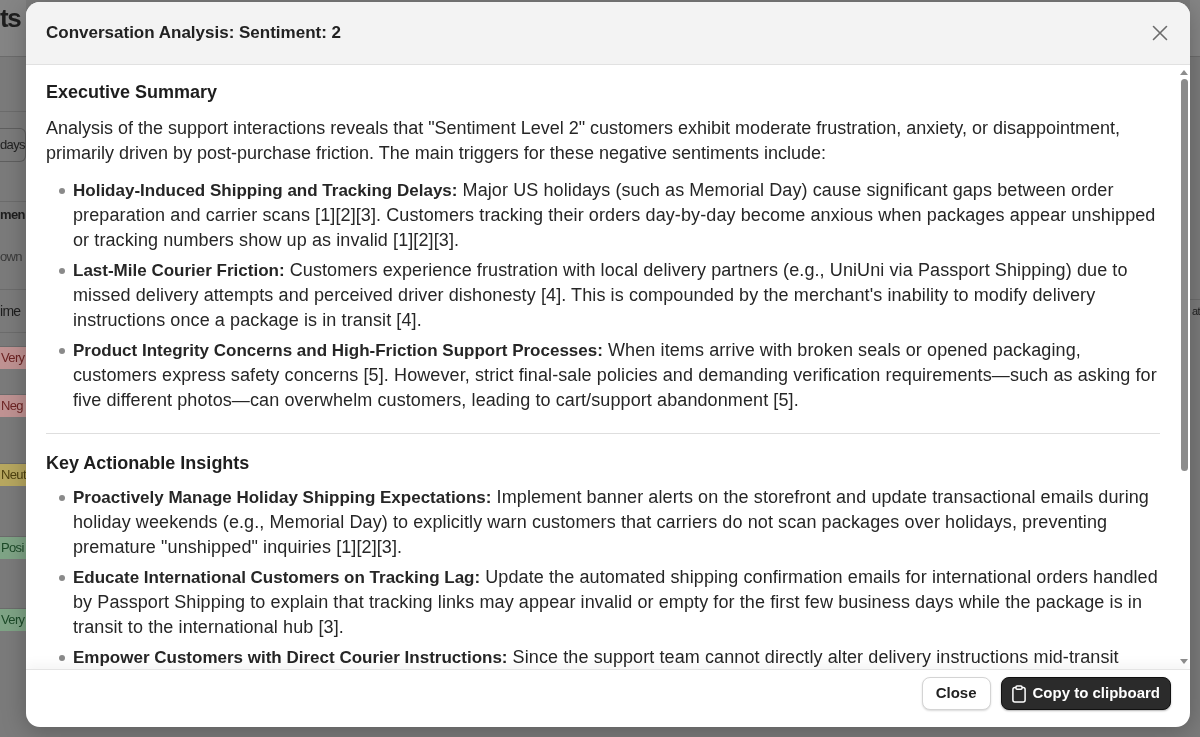 The height and width of the screenshot is (737, 1200). Describe the element at coordinates (12, 215) in the screenshot. I see `section-title: men` at that location.